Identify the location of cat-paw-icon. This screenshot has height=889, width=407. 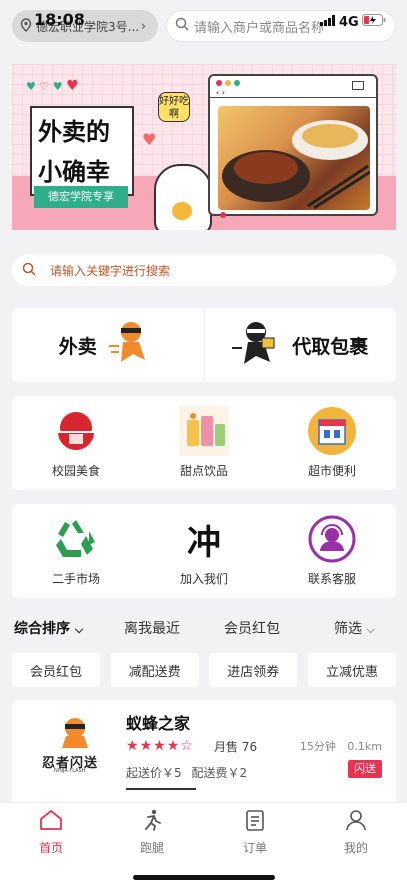
(183, 197).